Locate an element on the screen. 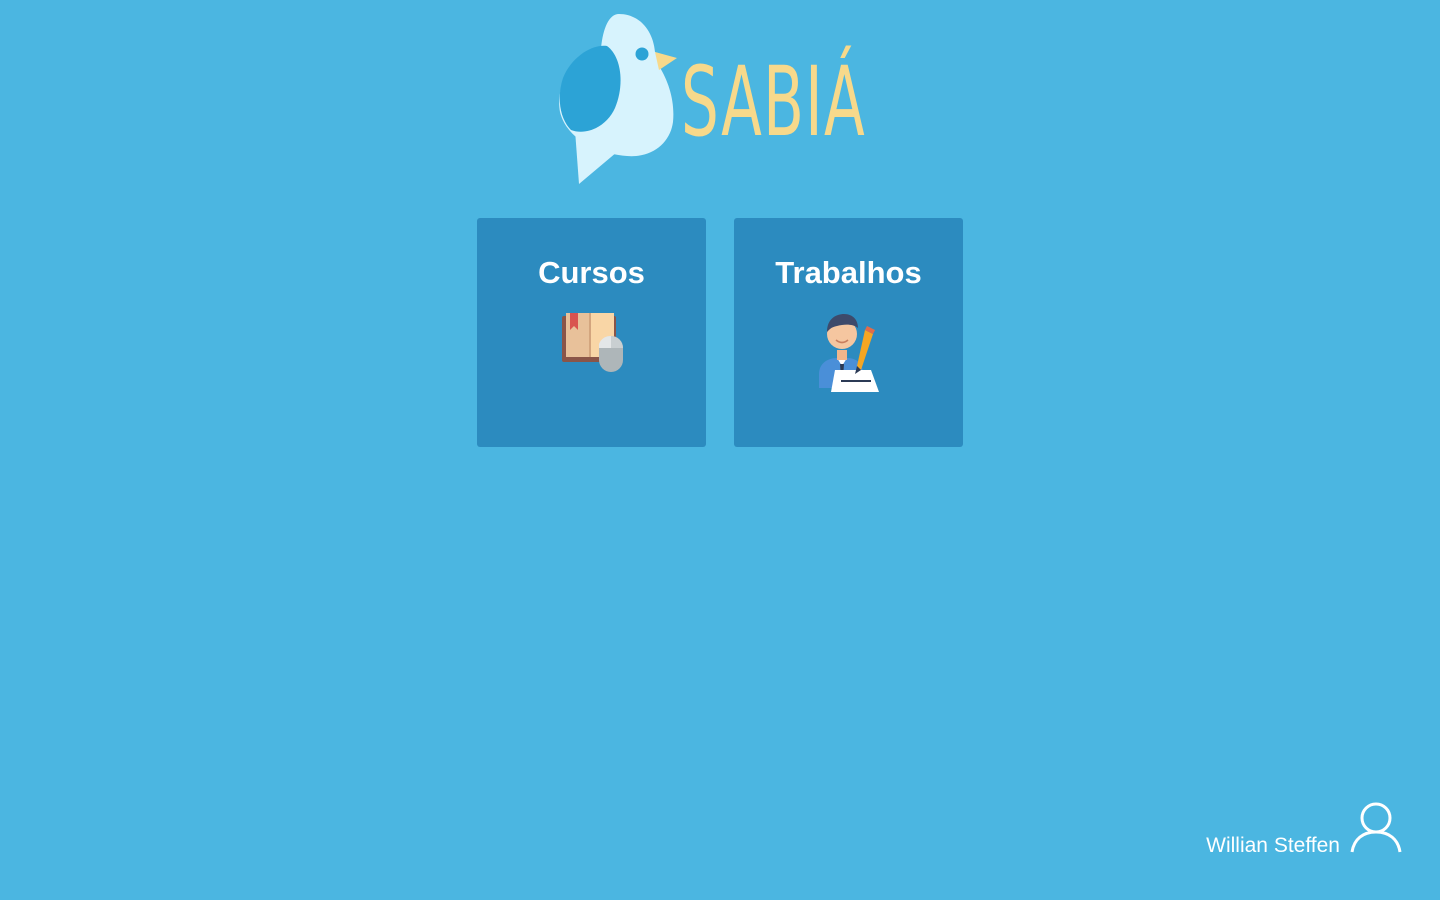 This screenshot has width=1440, height=900. cursos-card: Cursos is located at coordinates (591, 332).